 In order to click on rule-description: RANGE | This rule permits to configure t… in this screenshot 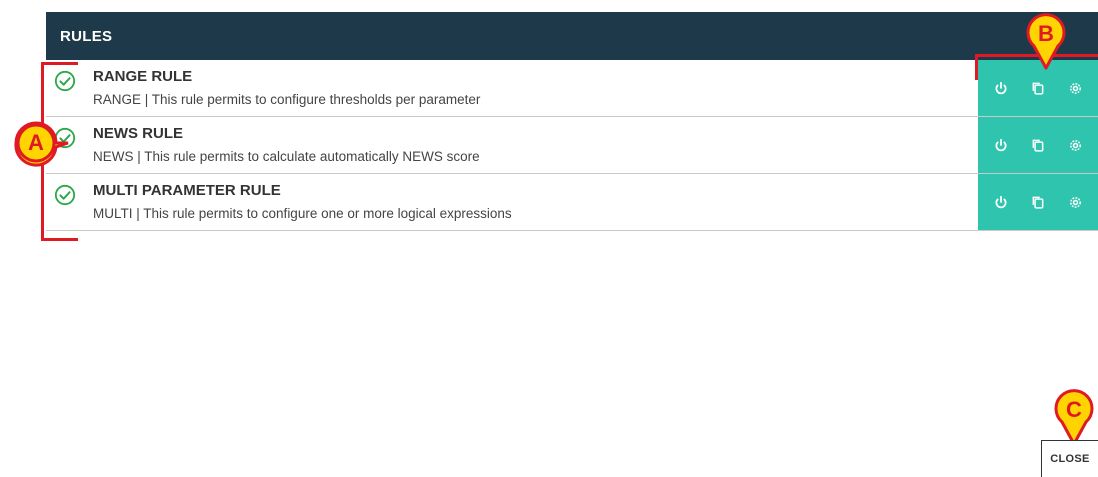, I will do `click(287, 99)`.